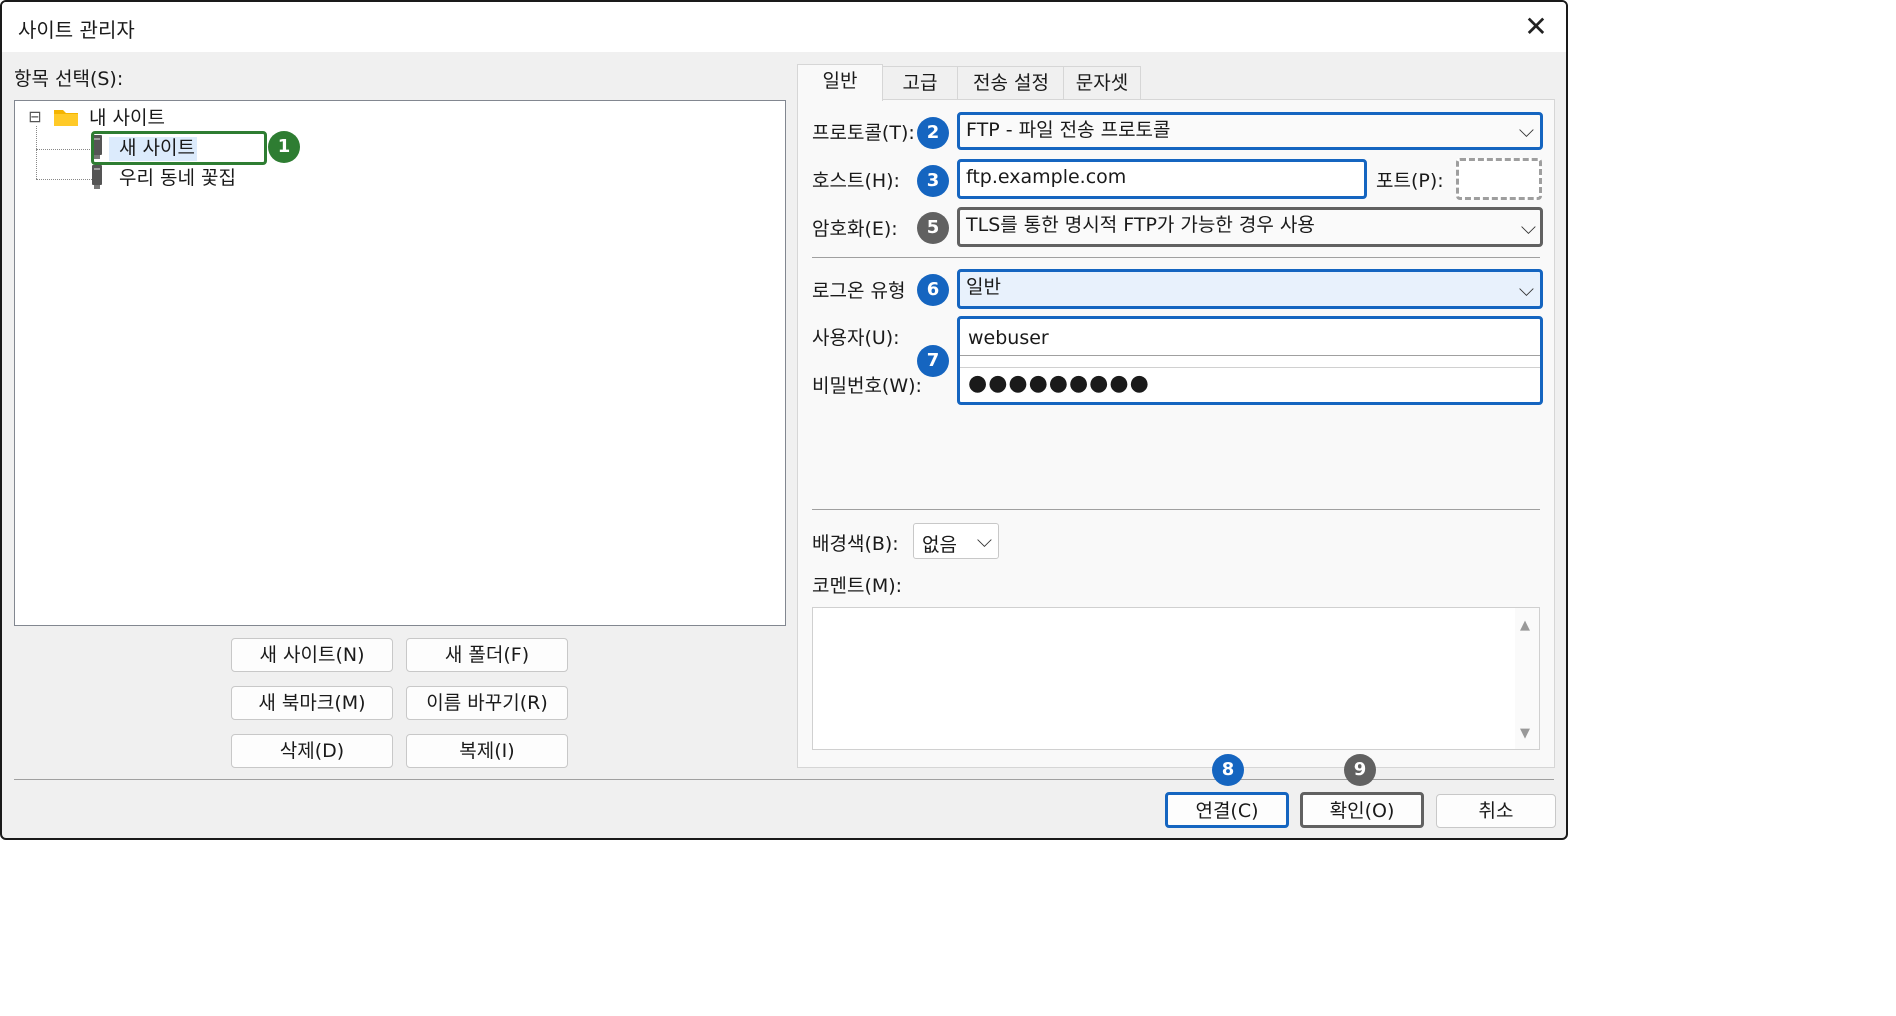 The height and width of the screenshot is (1016, 1896). I want to click on bottom-divider, so click(784, 779).